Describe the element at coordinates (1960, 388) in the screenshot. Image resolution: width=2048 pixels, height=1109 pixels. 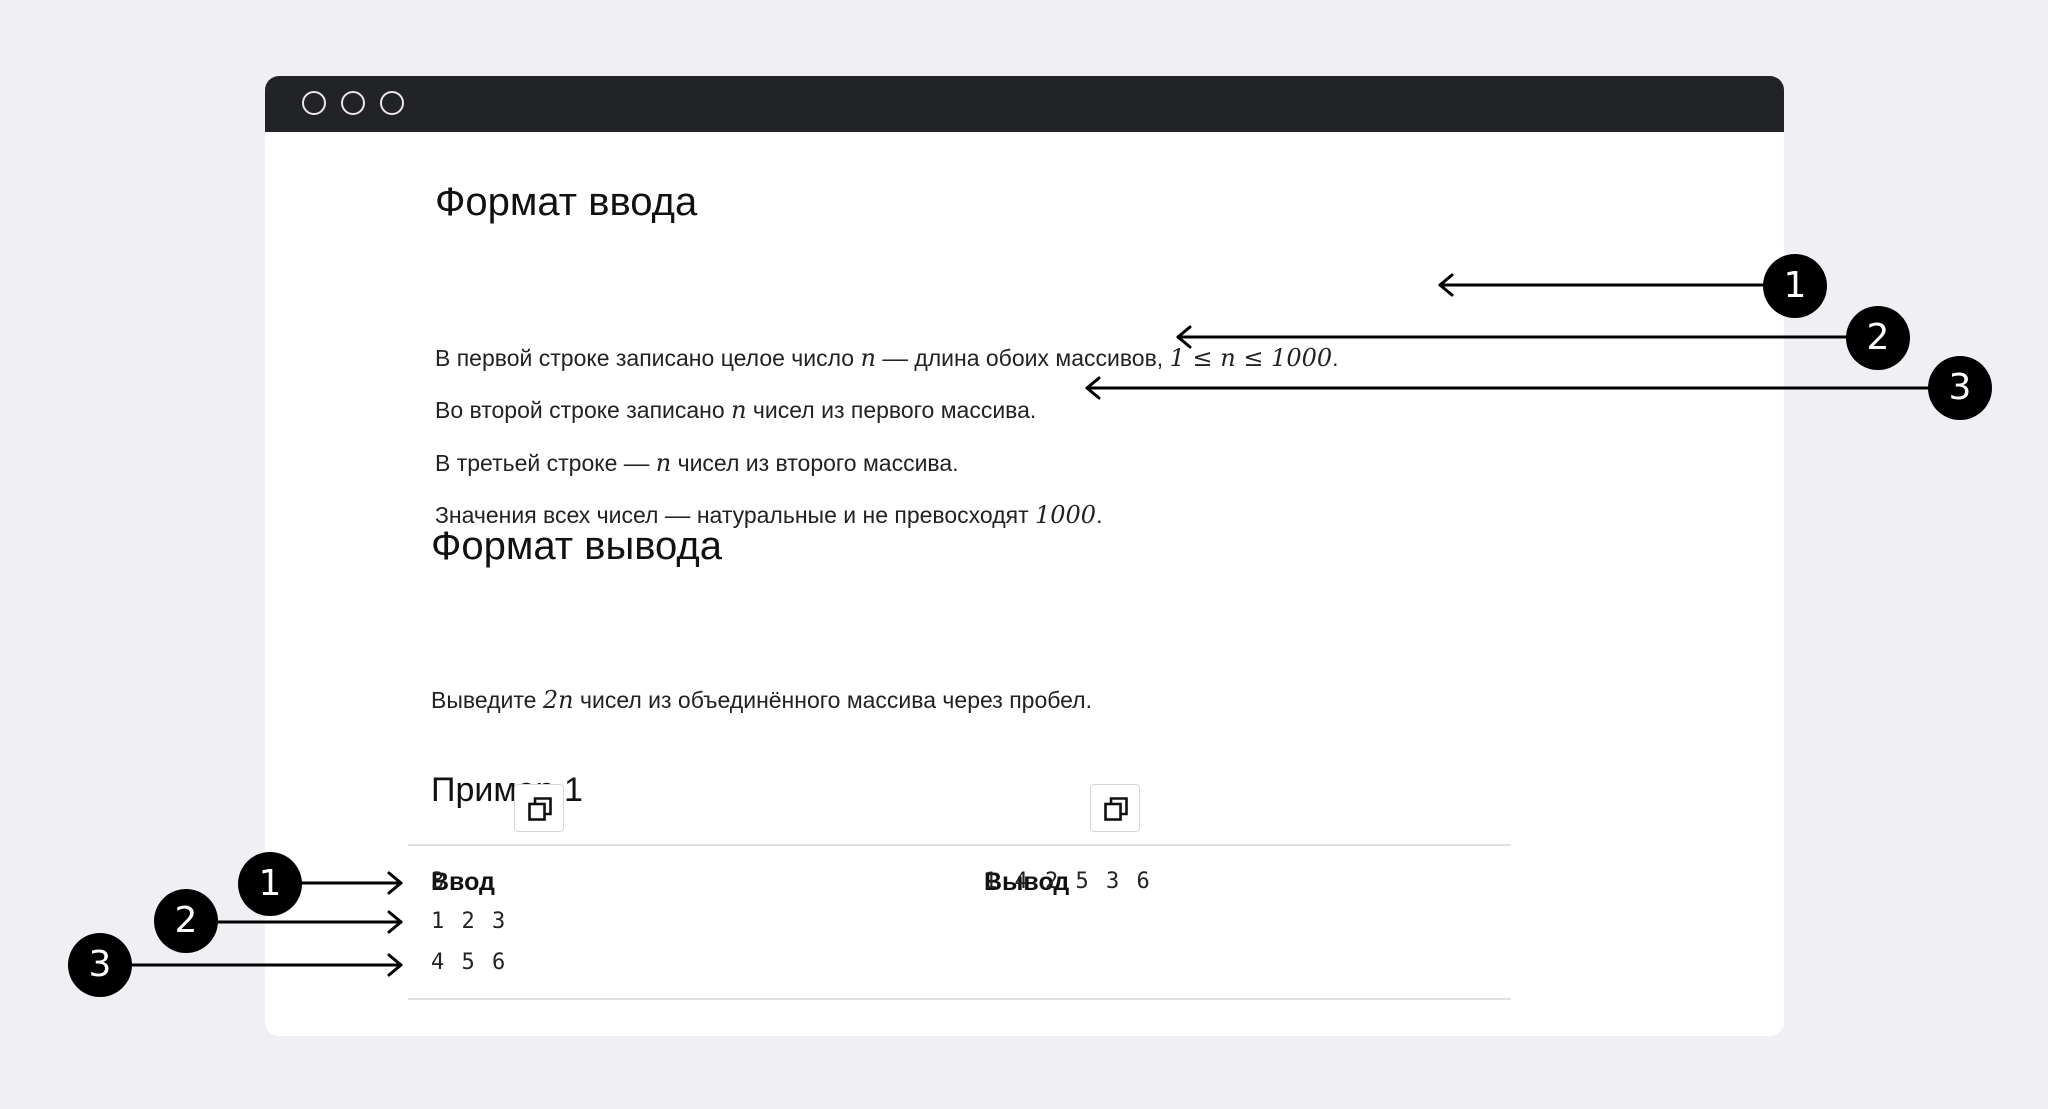
I see `annotation-badge-right-3: 3` at that location.